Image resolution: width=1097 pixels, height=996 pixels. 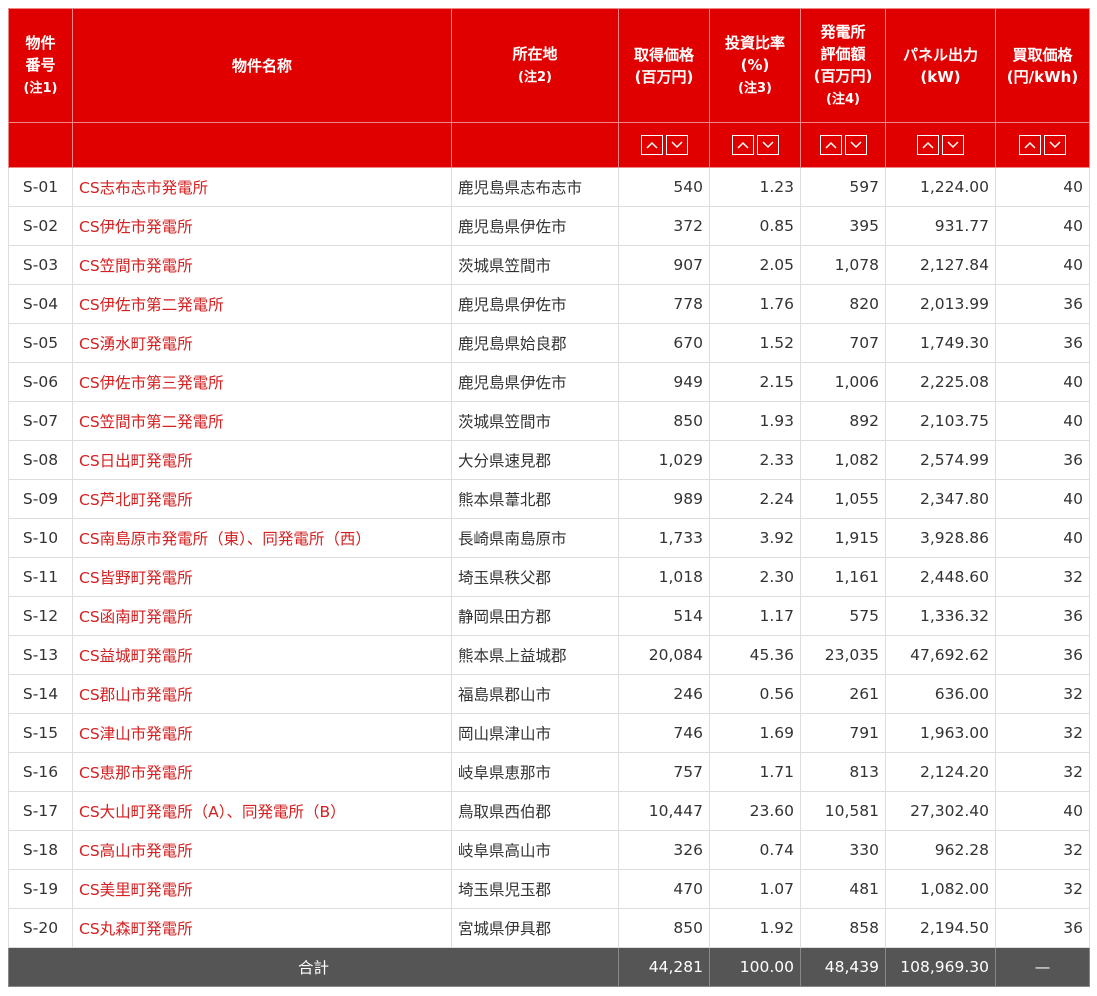 I want to click on cell-id: S-06, so click(x=40, y=382).